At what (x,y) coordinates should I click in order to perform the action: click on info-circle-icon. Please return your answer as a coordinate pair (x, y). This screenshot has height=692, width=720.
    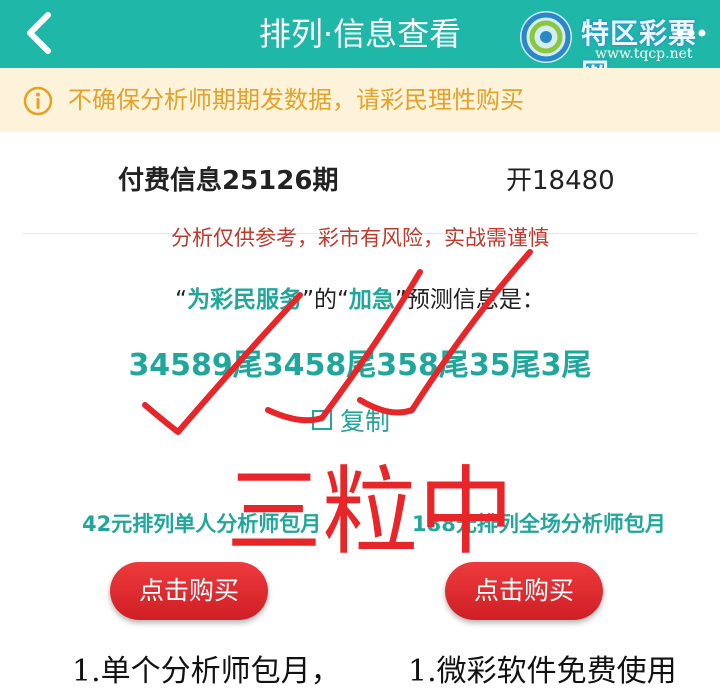
    Looking at the image, I should click on (38, 101).